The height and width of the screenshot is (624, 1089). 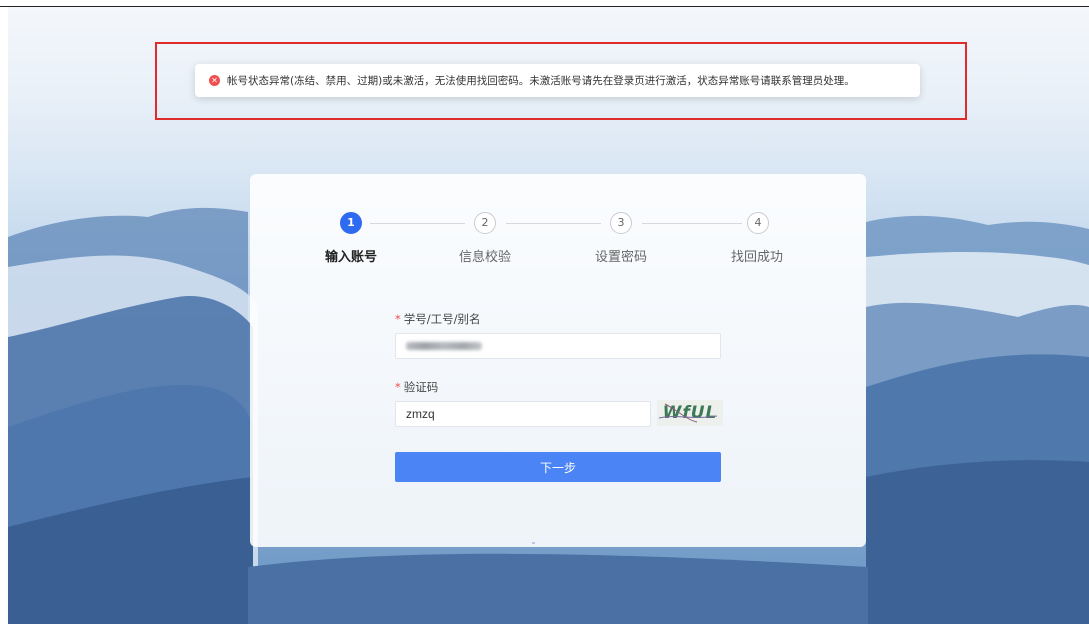 What do you see at coordinates (438, 319) in the screenshot?
I see `account-label: * 学号/工号/别名` at bounding box center [438, 319].